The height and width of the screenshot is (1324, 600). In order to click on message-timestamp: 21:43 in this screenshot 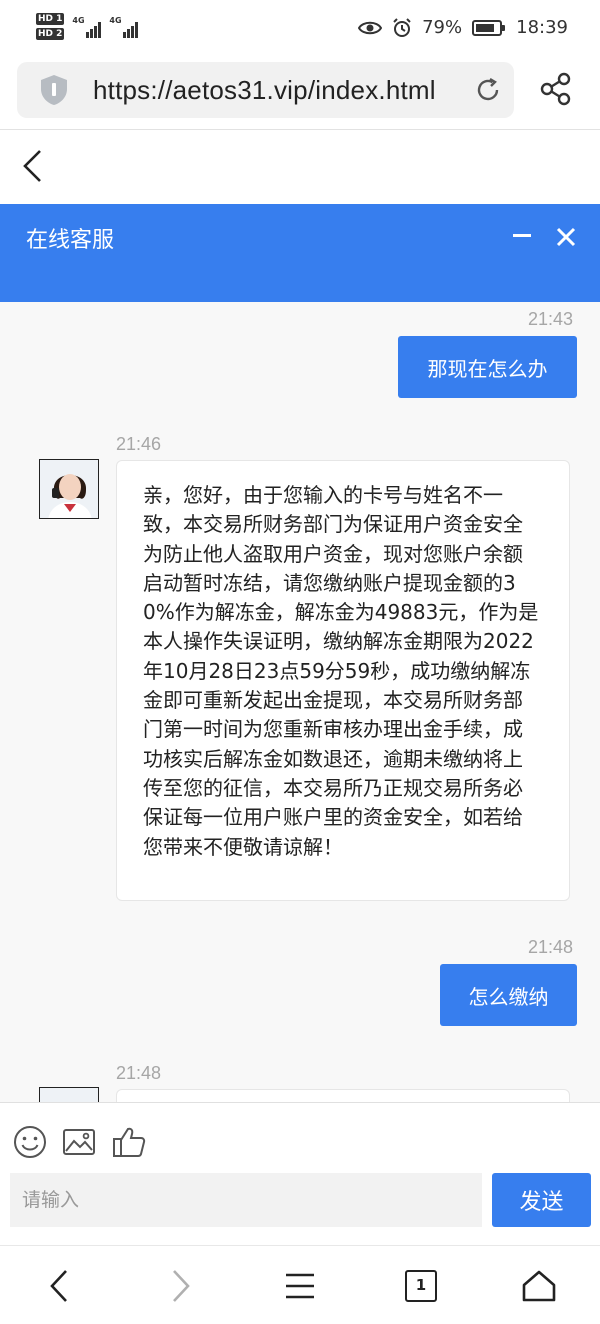, I will do `click(551, 319)`.